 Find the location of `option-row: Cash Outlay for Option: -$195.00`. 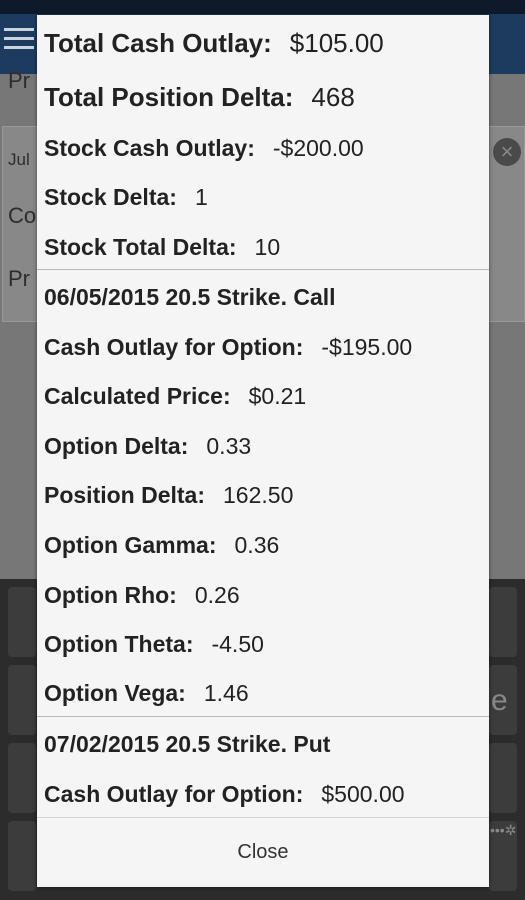

option-row: Cash Outlay for Option: -$195.00 is located at coordinates (228, 347).